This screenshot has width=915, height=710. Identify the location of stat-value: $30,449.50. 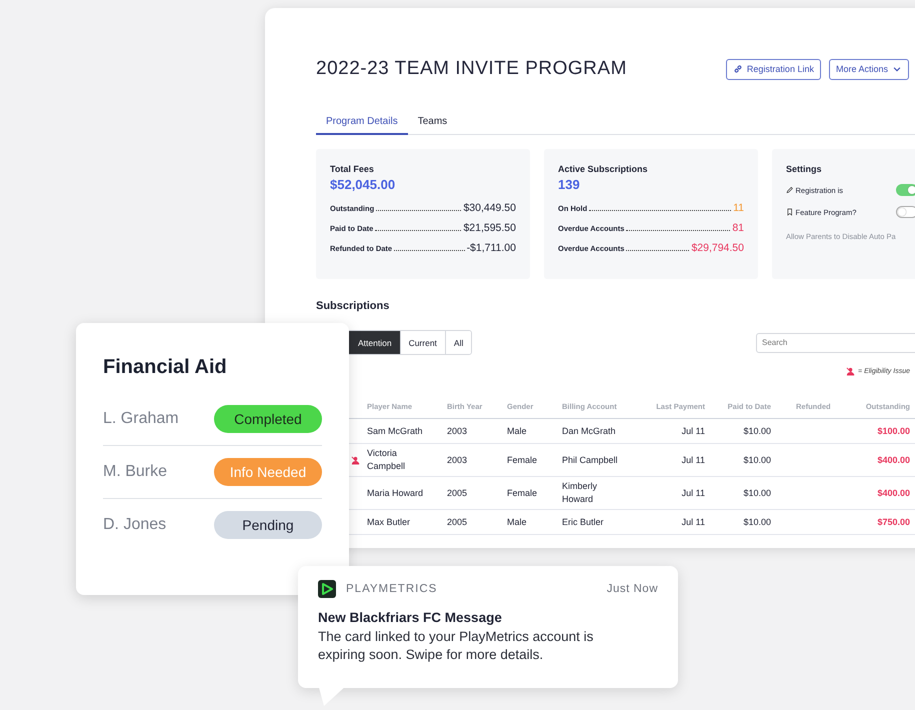
(489, 208).